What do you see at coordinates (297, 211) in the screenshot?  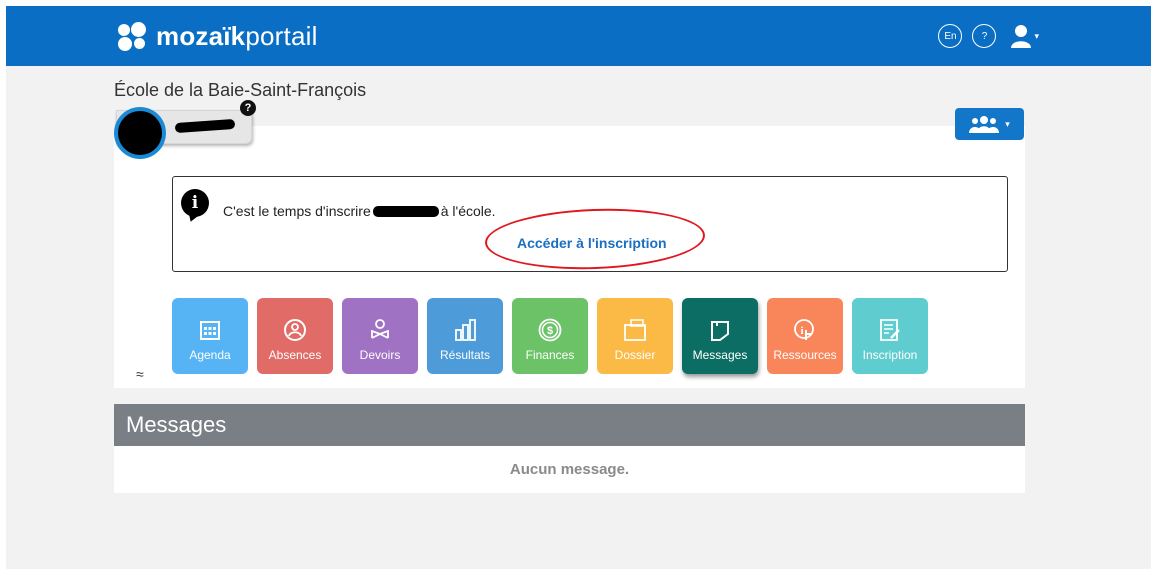 I see `alert-text-before: C'est le temps d'inscrire` at bounding box center [297, 211].